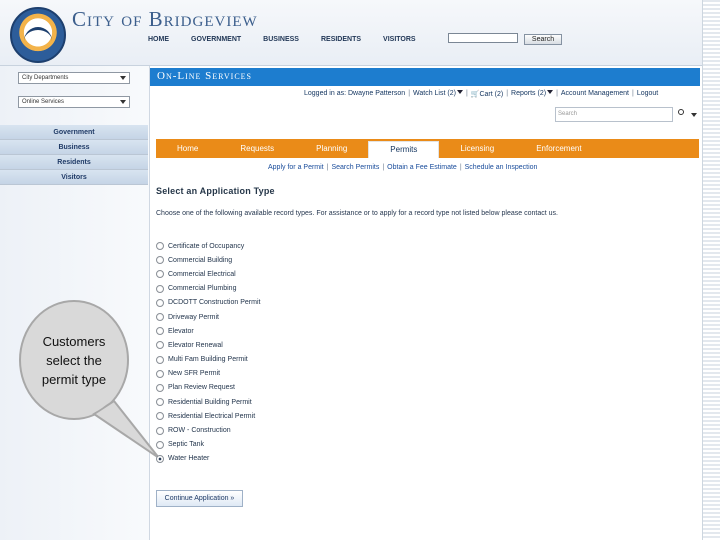 The image size is (720, 540). What do you see at coordinates (256, 274) in the screenshot?
I see `record-option: Commercial Electrical` at bounding box center [256, 274].